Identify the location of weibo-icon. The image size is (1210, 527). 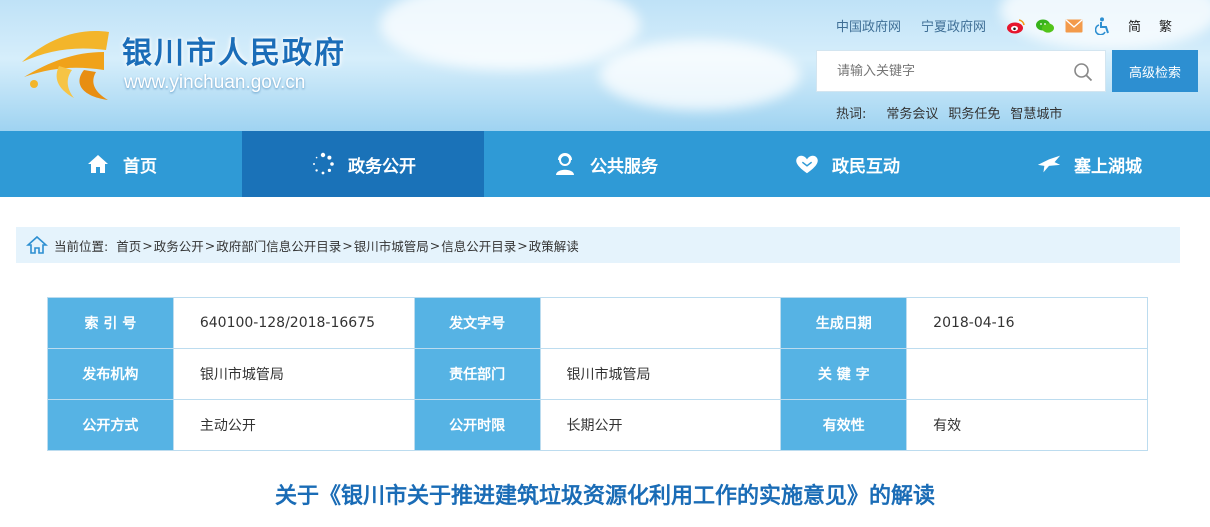
(1016, 26).